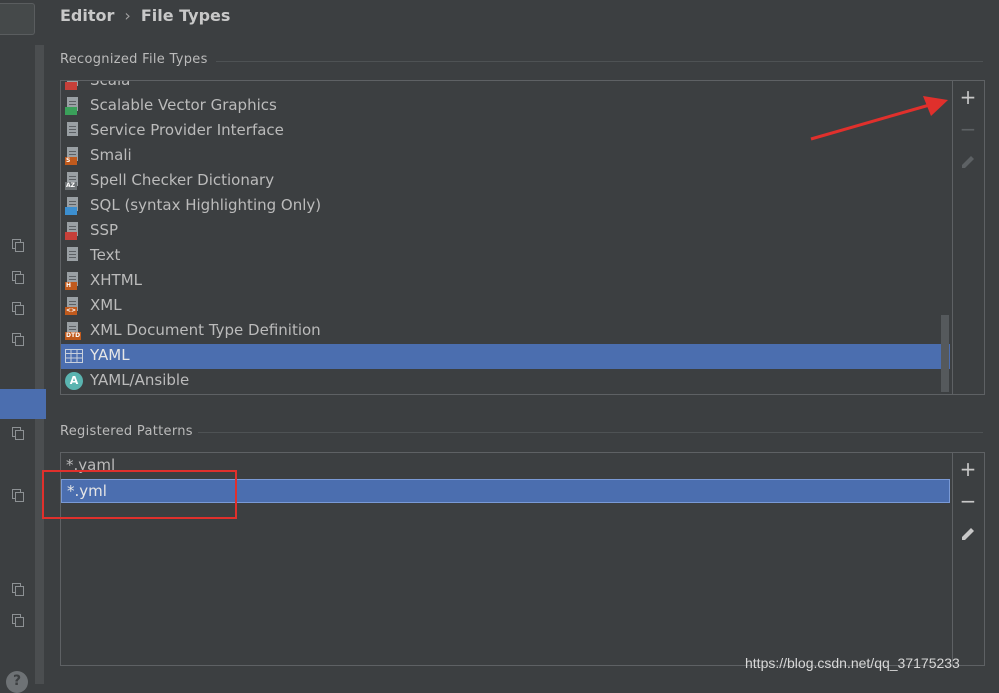 This screenshot has height=693, width=999. Describe the element at coordinates (74, 85) in the screenshot. I see `scala-file-icon` at that location.